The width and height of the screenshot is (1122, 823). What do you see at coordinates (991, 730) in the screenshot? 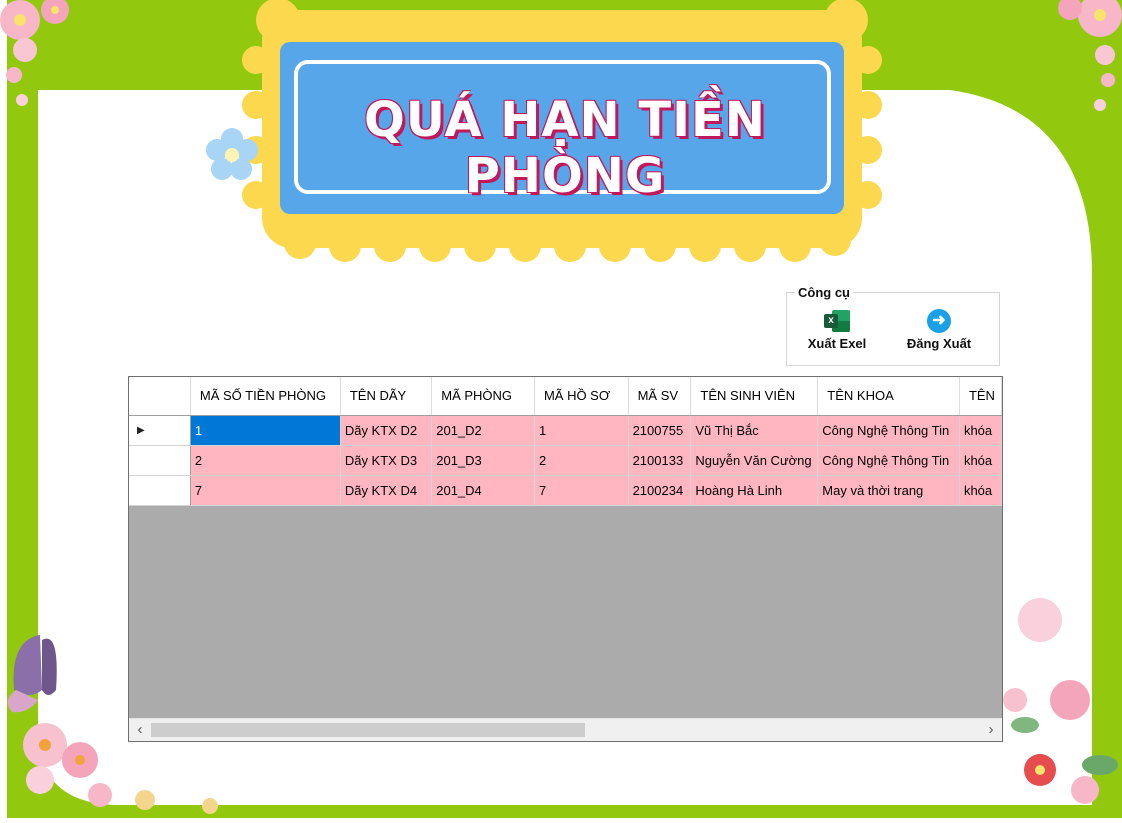
I see `scroll-right-arrow-icon: ›` at bounding box center [991, 730].